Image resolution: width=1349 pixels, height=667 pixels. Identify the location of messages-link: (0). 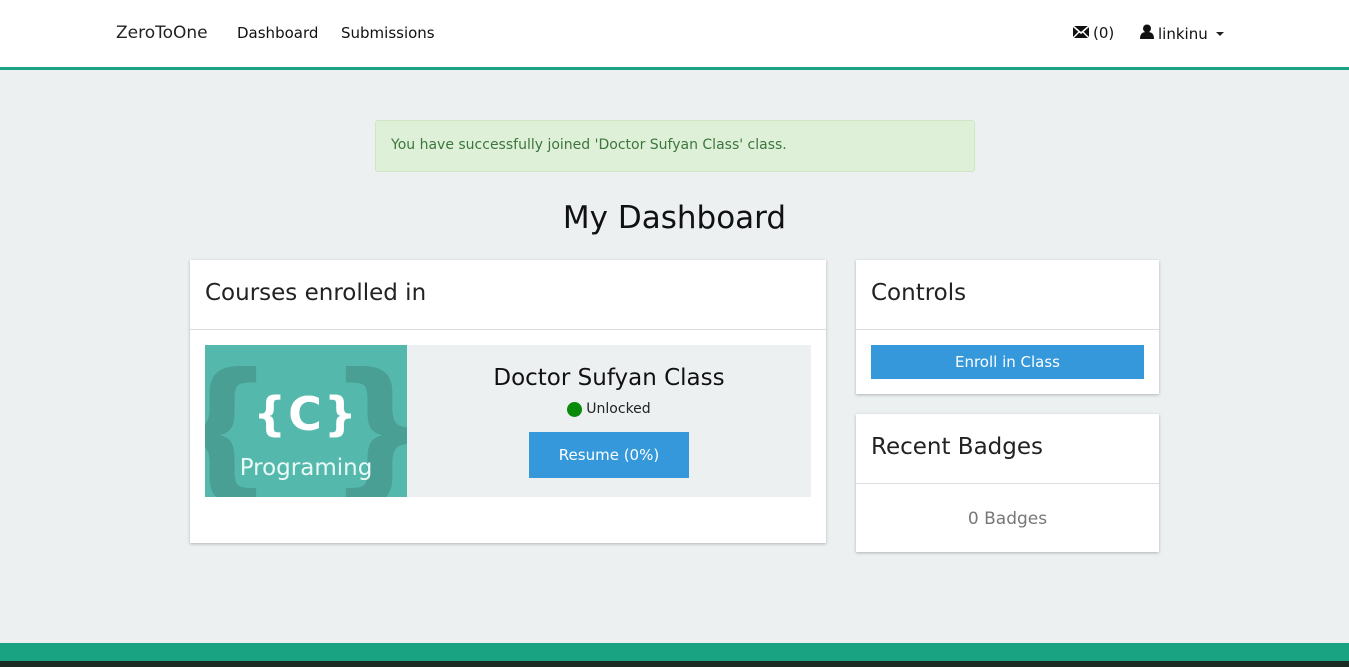
(1093, 33).